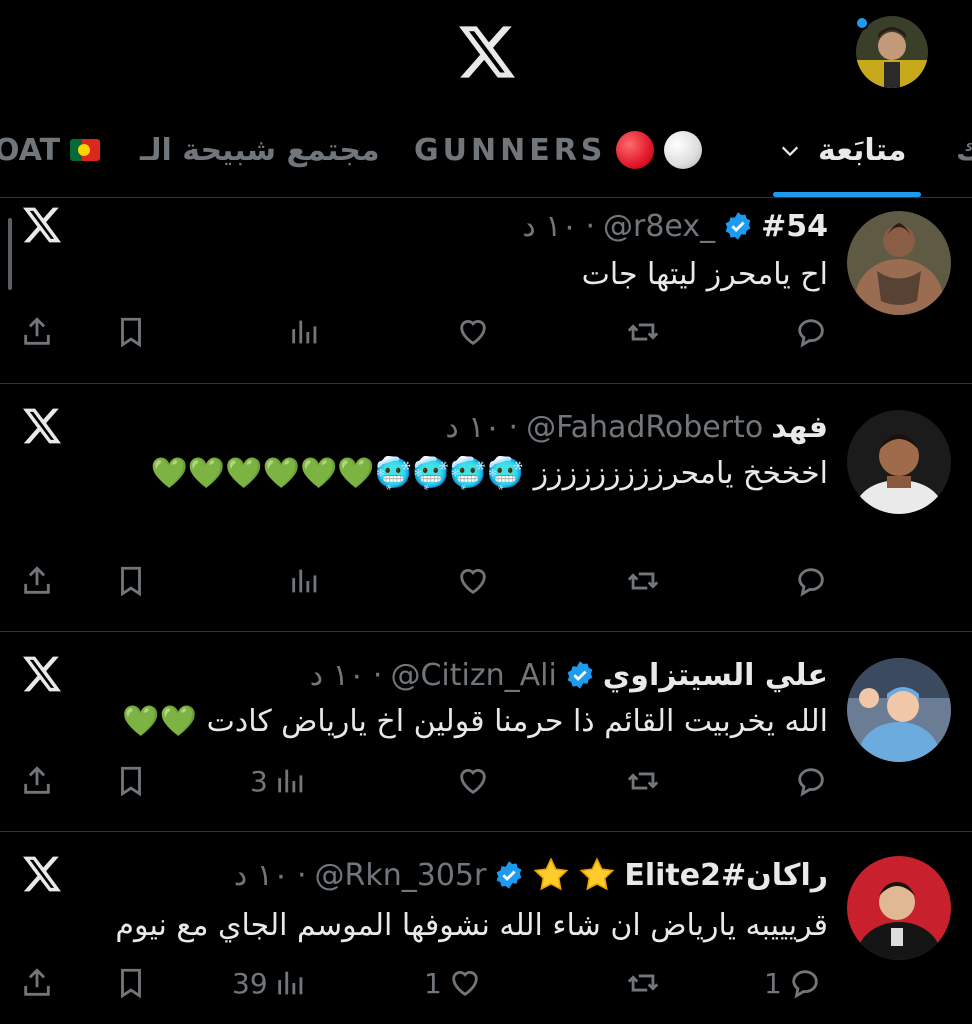  I want to click on like-button: 1, so click(453, 983).